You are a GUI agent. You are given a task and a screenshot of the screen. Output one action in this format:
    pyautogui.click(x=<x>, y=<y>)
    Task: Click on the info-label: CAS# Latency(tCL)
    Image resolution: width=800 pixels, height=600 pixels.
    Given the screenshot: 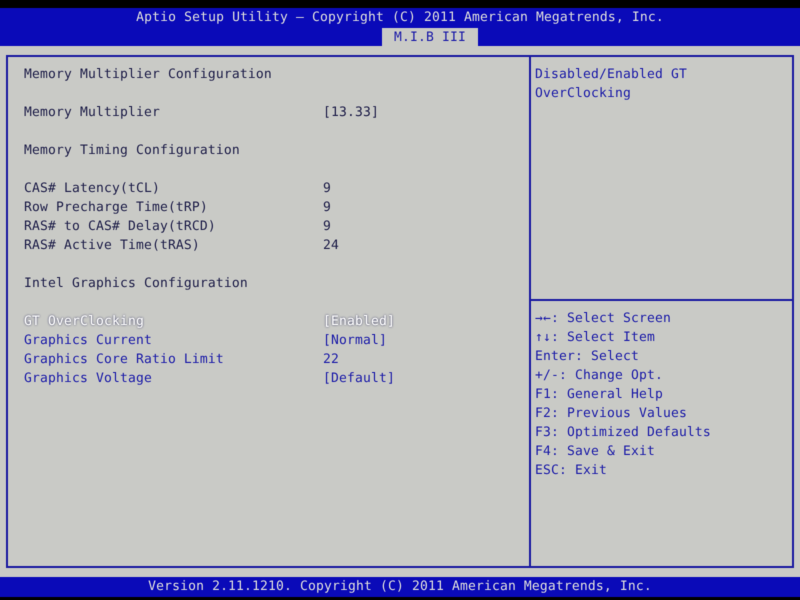 What is the action you would take?
    pyautogui.click(x=92, y=189)
    